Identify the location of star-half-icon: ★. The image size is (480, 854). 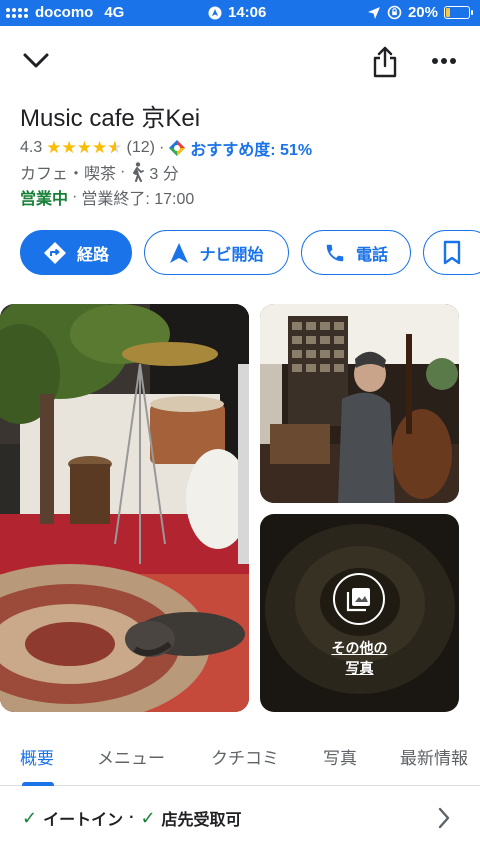
(114, 148).